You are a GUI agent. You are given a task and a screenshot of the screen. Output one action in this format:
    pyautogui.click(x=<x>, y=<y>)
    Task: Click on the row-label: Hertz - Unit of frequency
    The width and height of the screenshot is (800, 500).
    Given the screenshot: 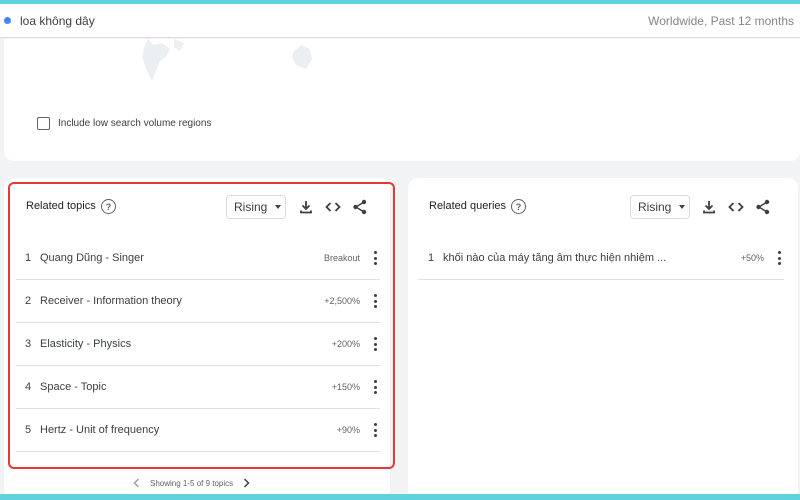 What is the action you would take?
    pyautogui.click(x=188, y=430)
    